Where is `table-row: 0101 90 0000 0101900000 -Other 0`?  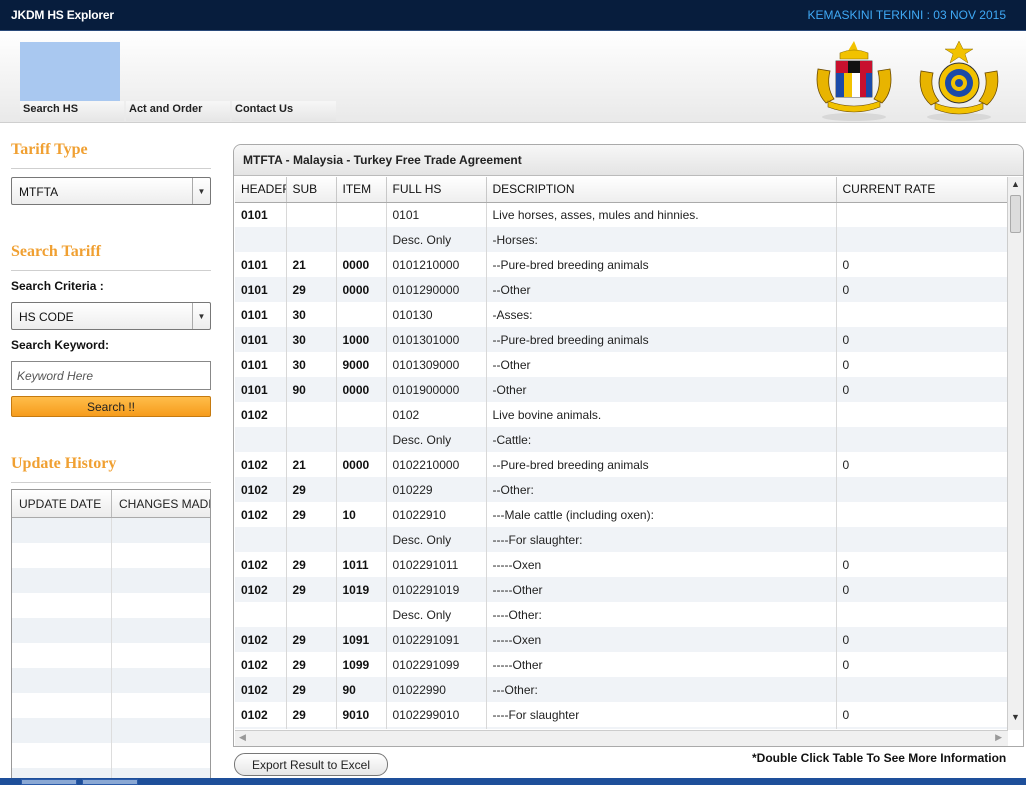
table-row: 0101 90 0000 0101900000 -Other 0 is located at coordinates (621, 389).